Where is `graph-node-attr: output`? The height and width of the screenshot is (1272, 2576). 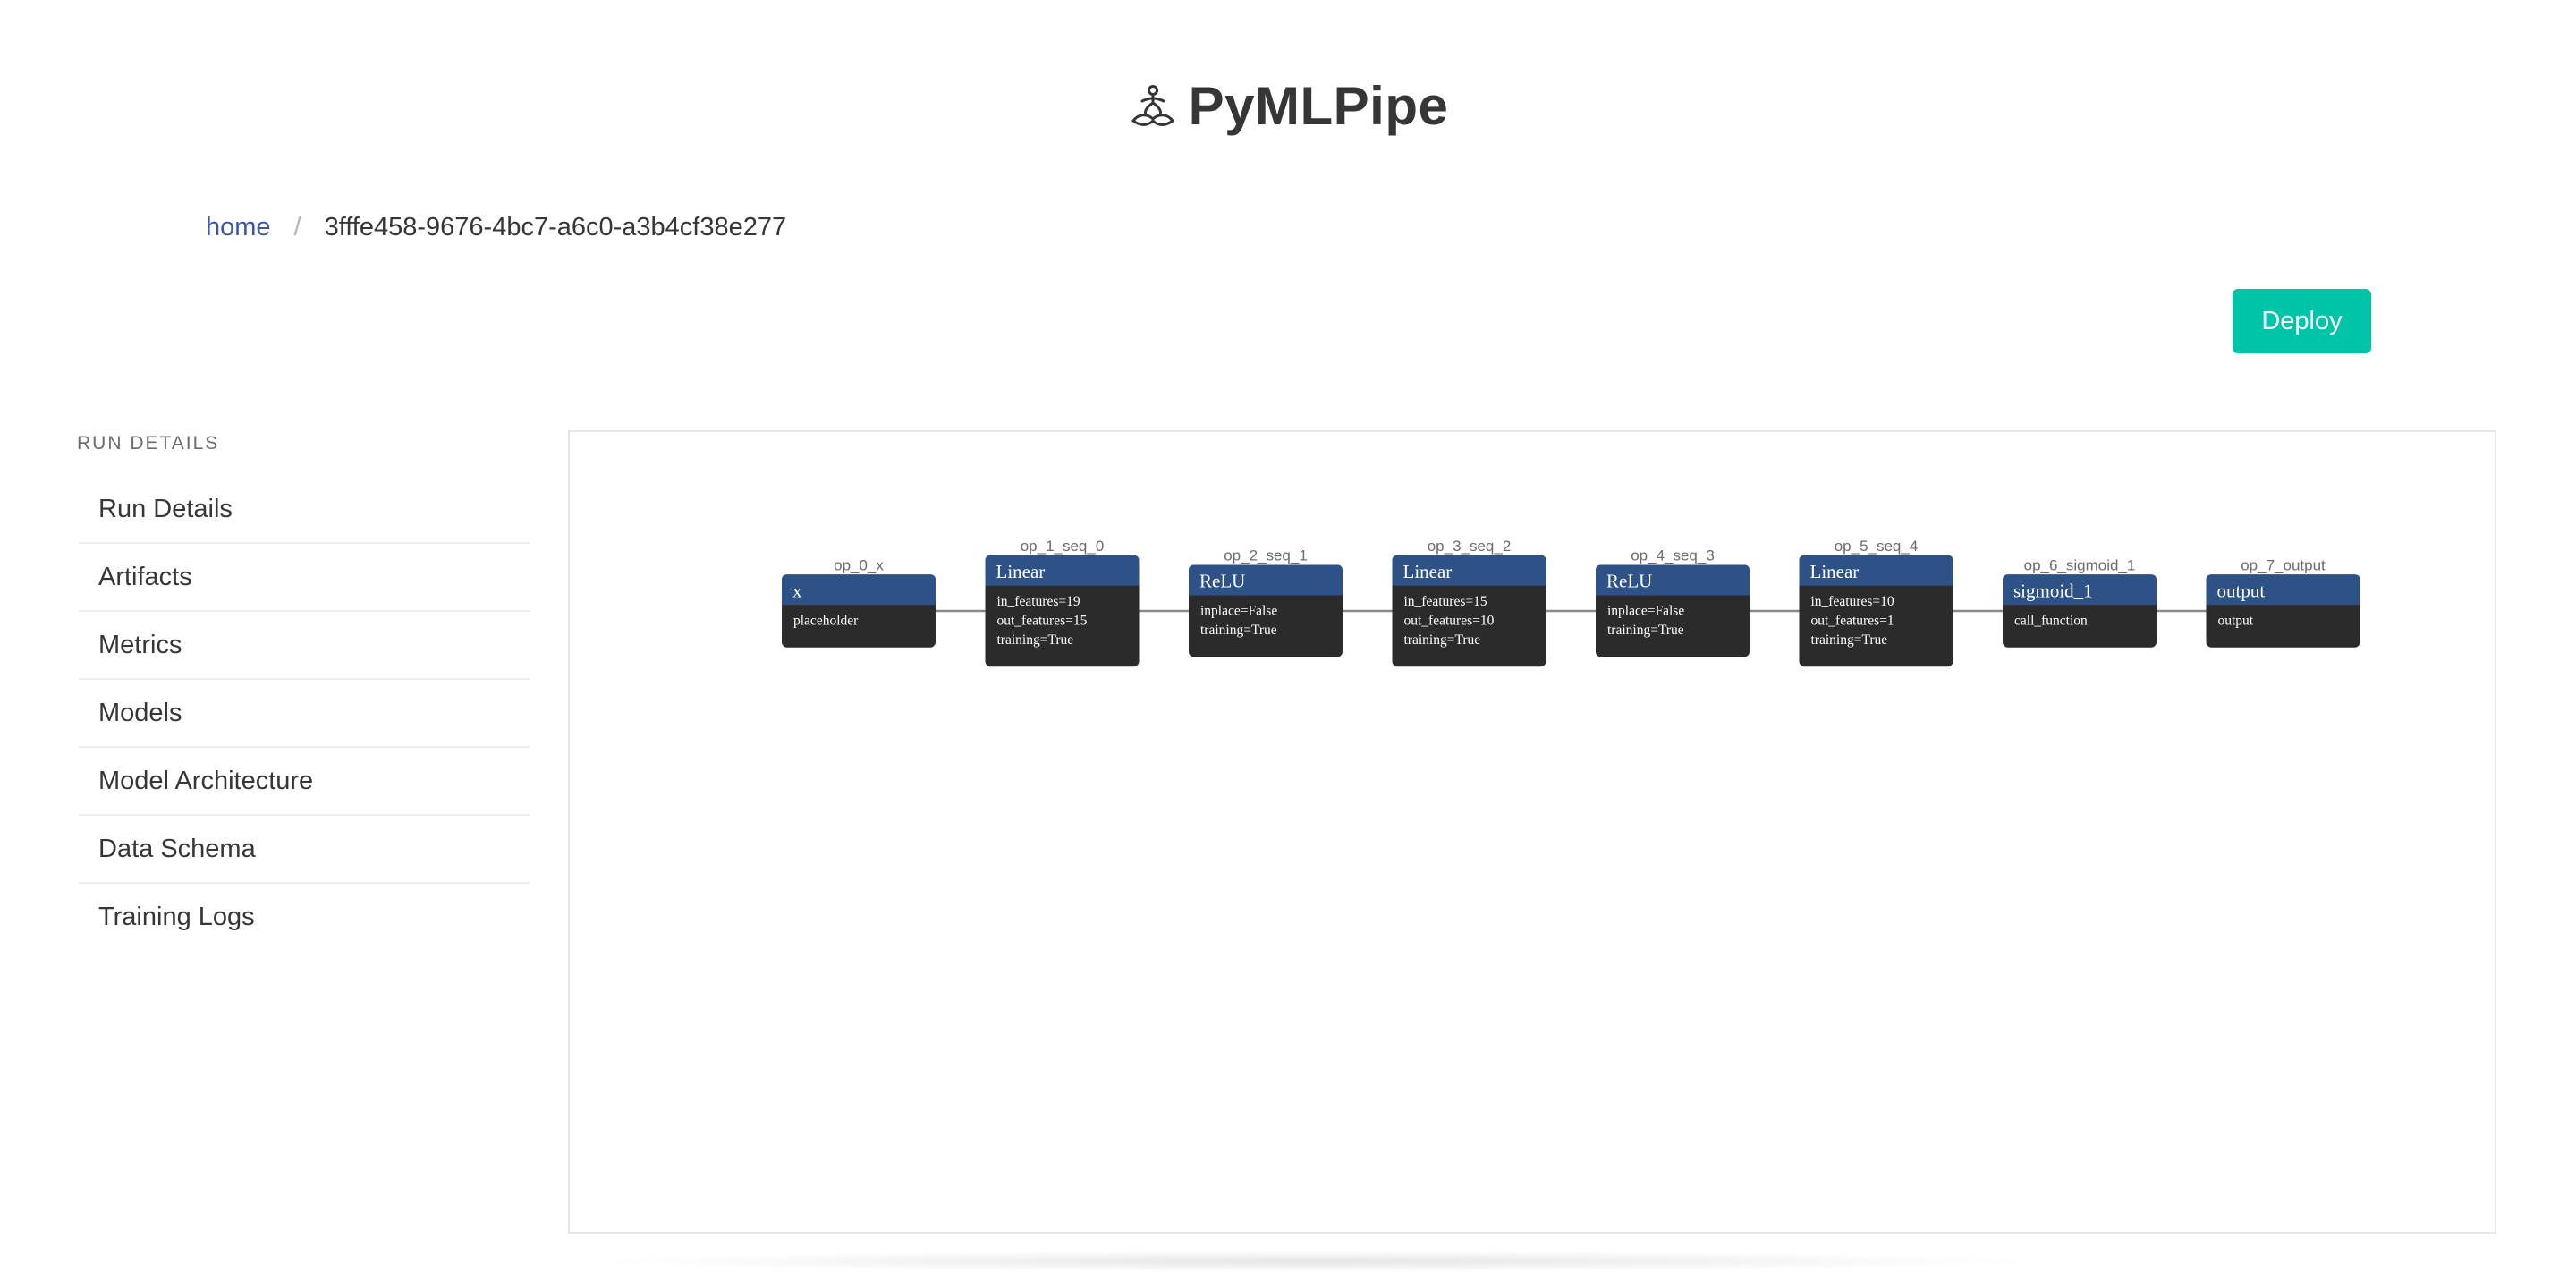
graph-node-attr: output is located at coordinates (2236, 620).